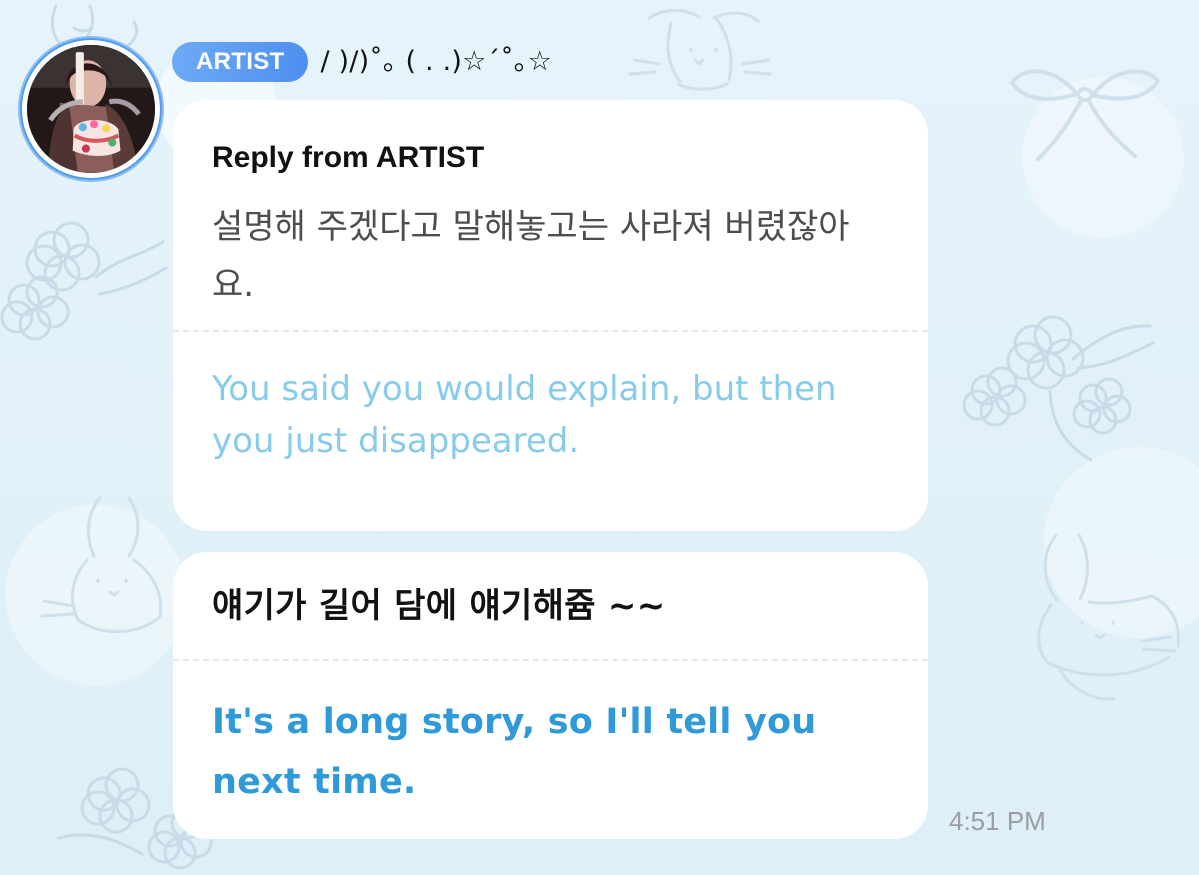 The height and width of the screenshot is (875, 1199). I want to click on message-divider, so click(550, 660).